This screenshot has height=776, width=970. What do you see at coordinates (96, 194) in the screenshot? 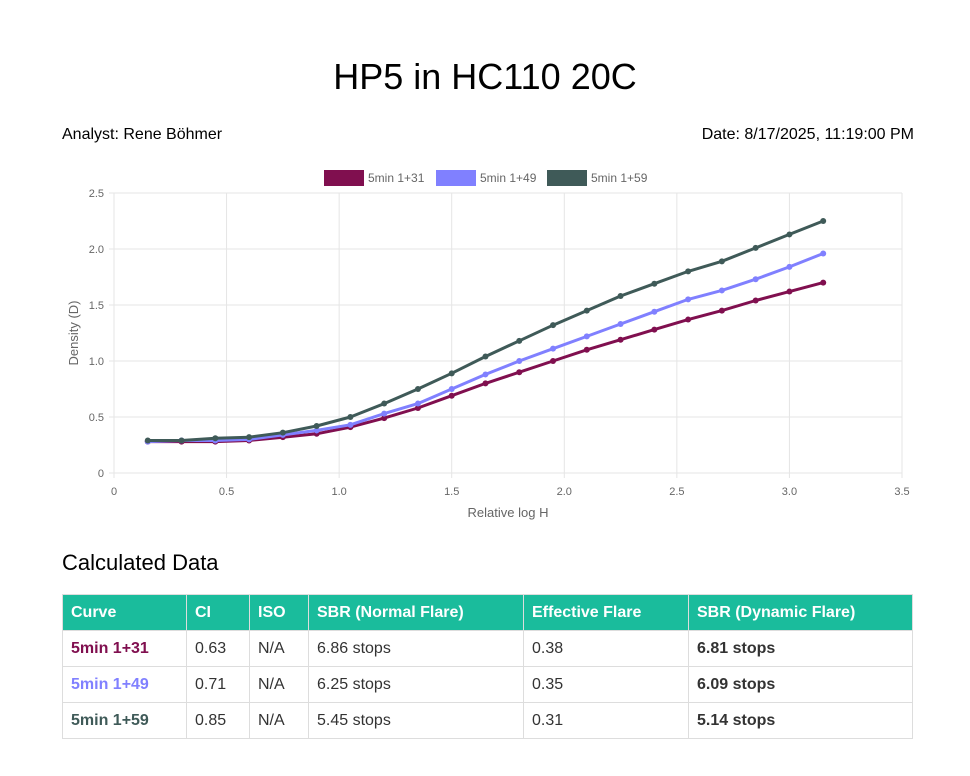
I see `y-tick-label: 2.5` at bounding box center [96, 194].